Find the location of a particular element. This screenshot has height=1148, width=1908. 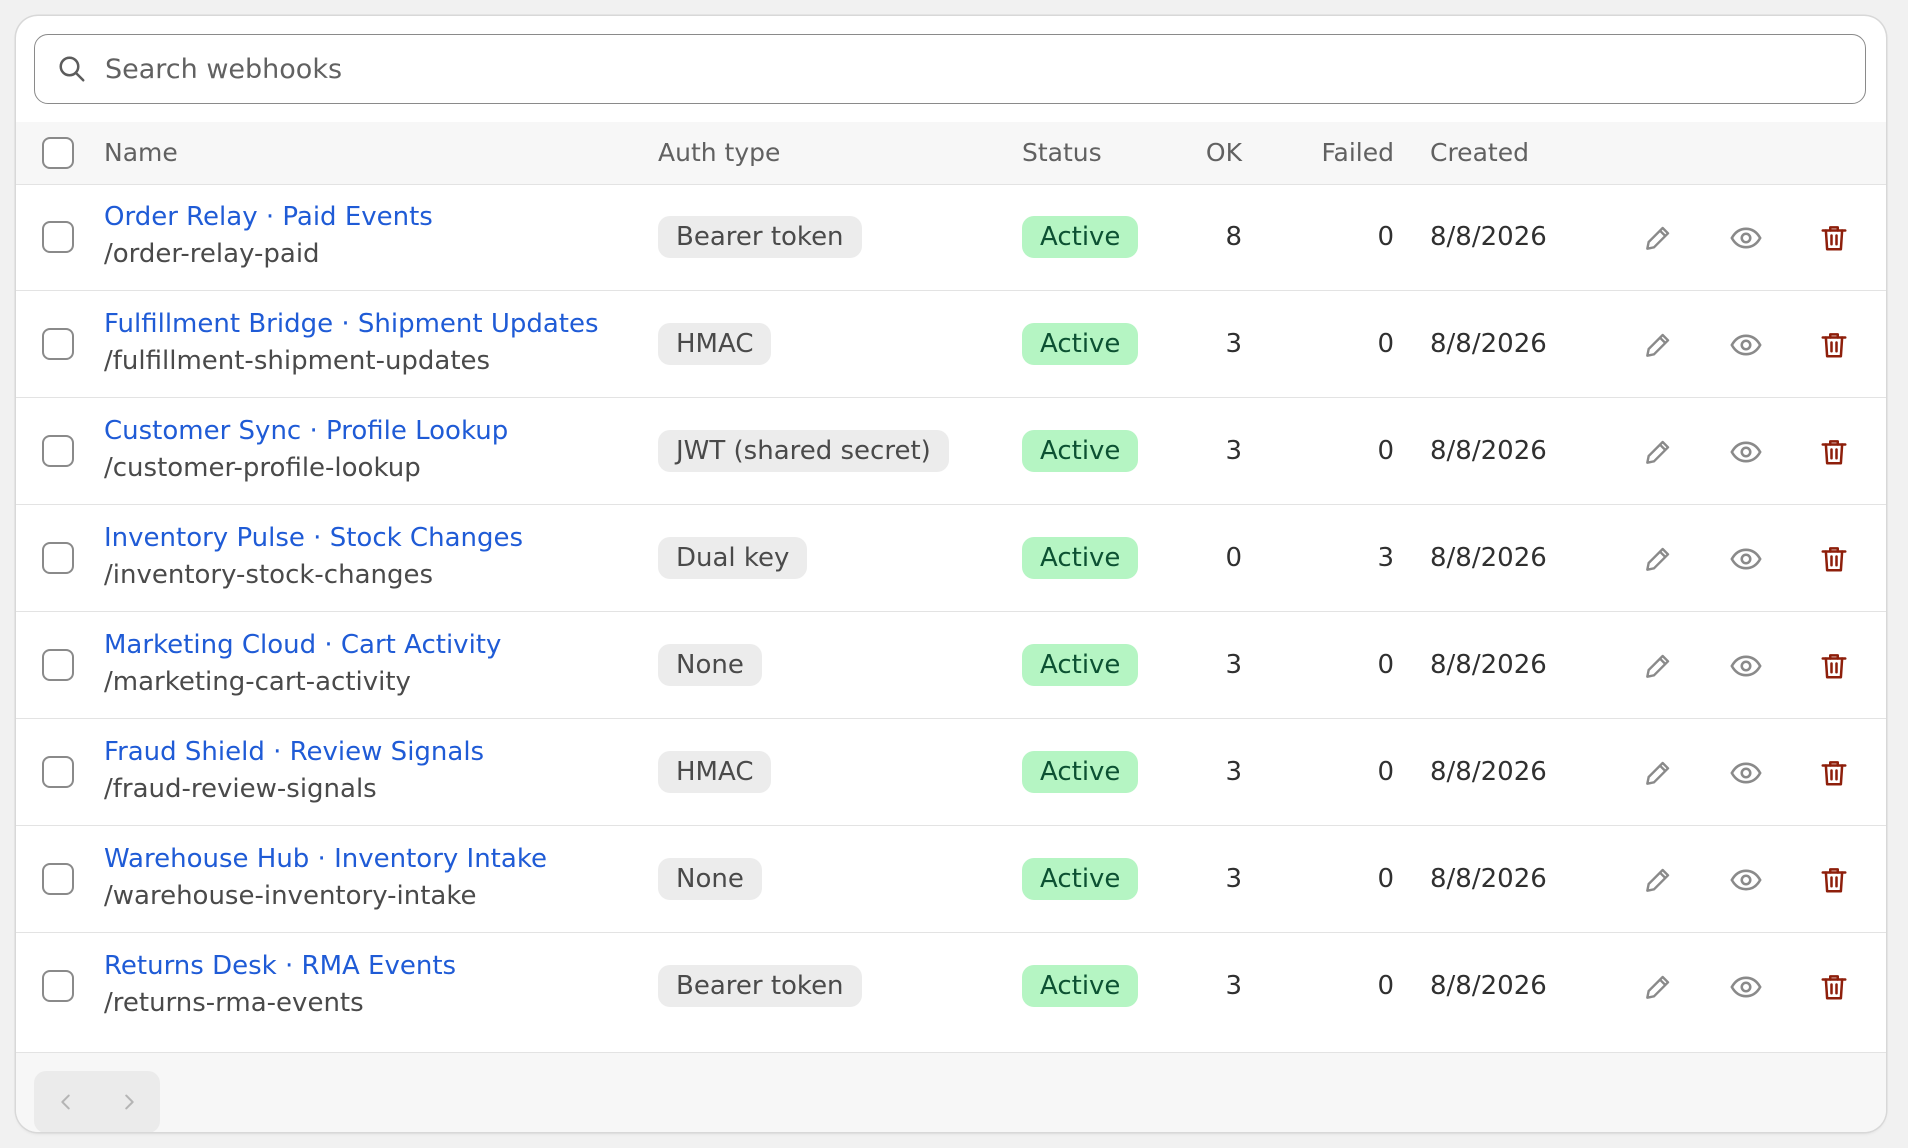

webhook-name-link: Warehouse Hub · Inventory Intake is located at coordinates (325, 859).